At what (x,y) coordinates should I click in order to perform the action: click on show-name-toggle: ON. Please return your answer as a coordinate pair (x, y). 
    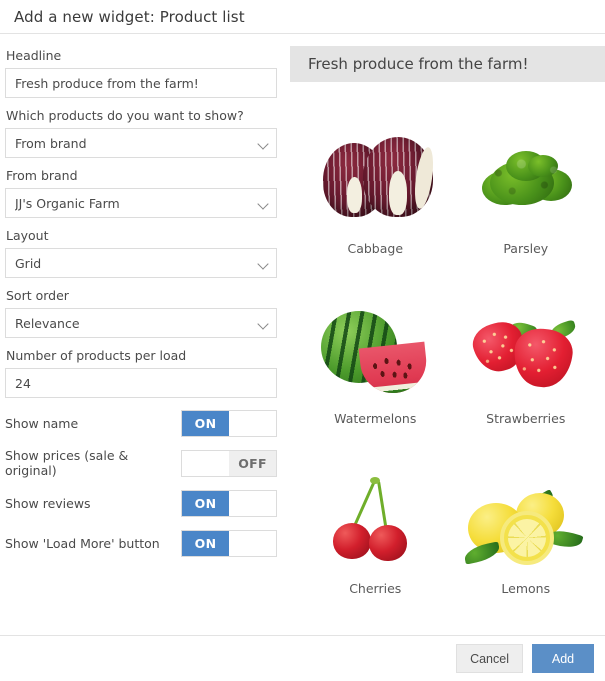
    Looking at the image, I should click on (229, 423).